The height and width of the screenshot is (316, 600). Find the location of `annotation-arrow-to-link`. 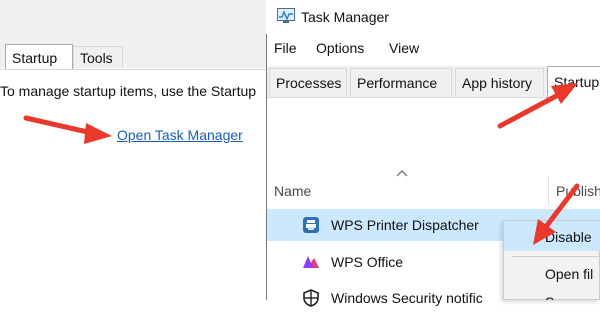

annotation-arrow-to-link is located at coordinates (67, 129).